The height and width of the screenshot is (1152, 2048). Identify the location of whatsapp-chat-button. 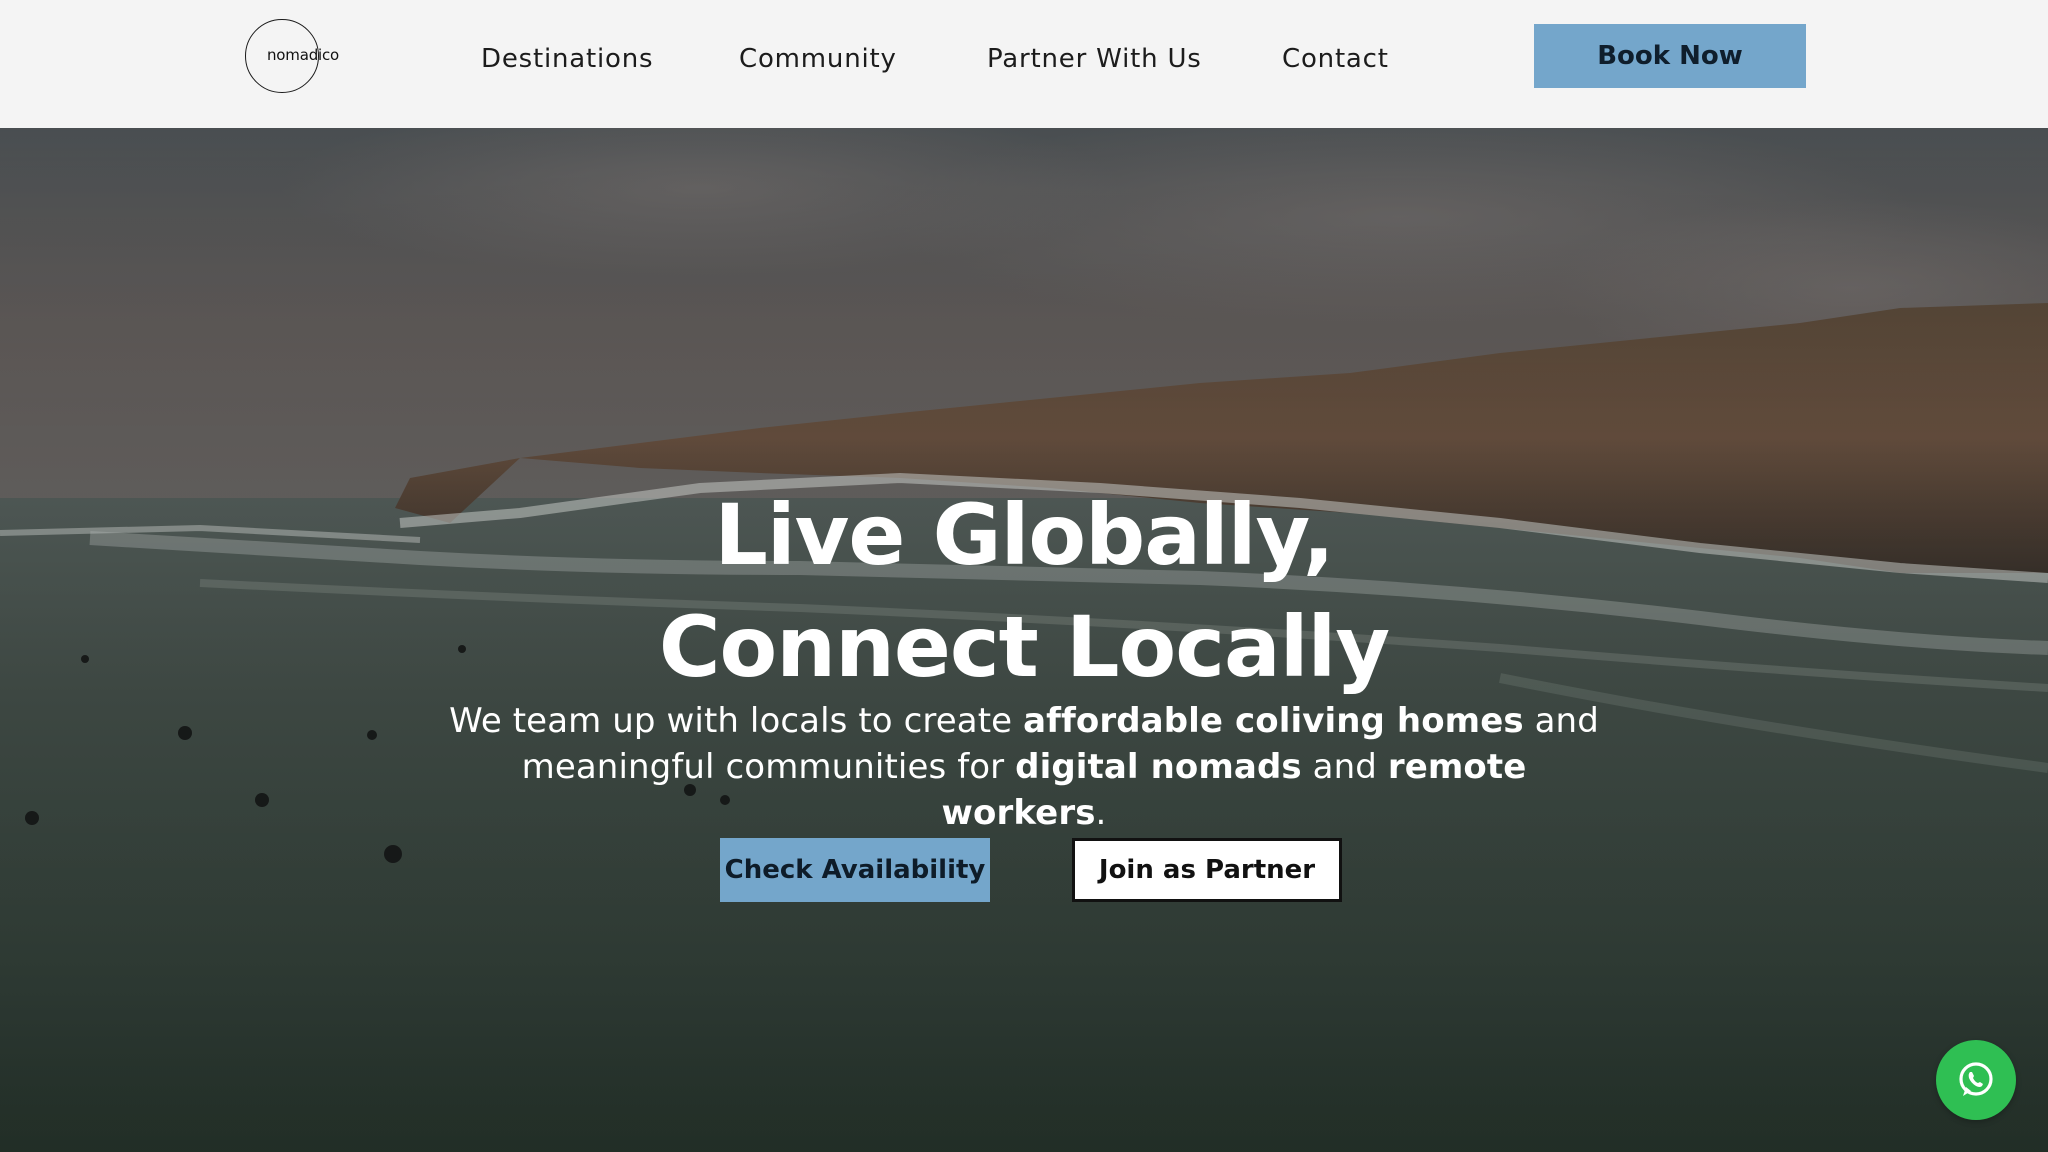
(1976, 1080).